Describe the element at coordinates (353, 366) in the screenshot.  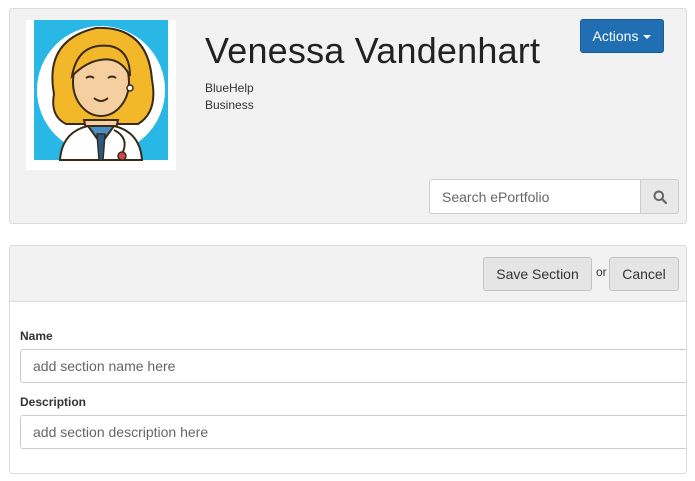
I see `section-name-input` at that location.